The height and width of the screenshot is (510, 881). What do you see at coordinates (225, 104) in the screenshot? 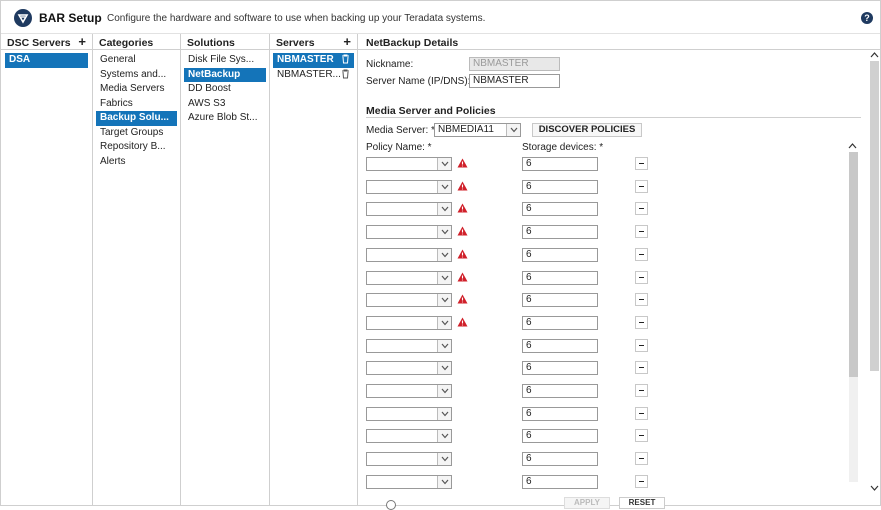
I see `solution-item: AWS S3` at bounding box center [225, 104].